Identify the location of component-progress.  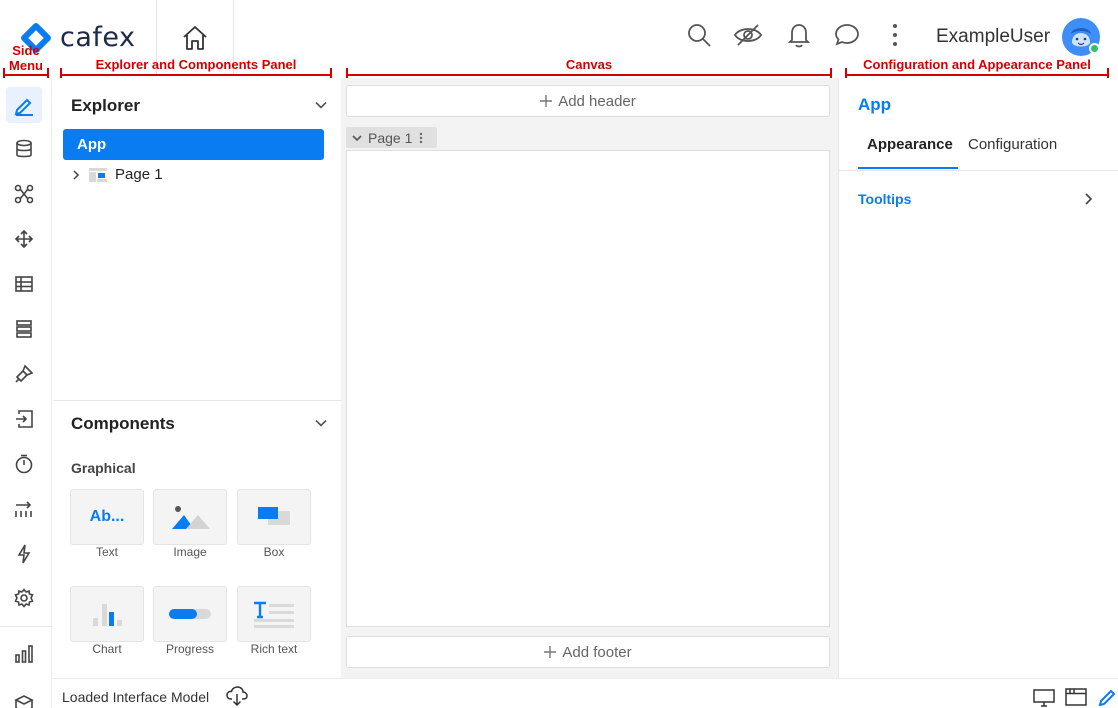
(190, 614).